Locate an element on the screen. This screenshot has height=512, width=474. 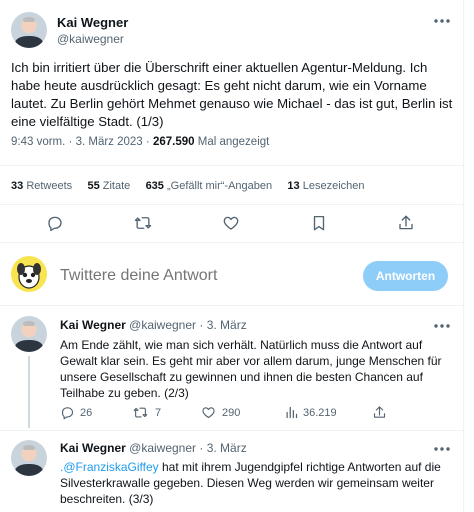
like-count: 290 is located at coordinates (231, 413).